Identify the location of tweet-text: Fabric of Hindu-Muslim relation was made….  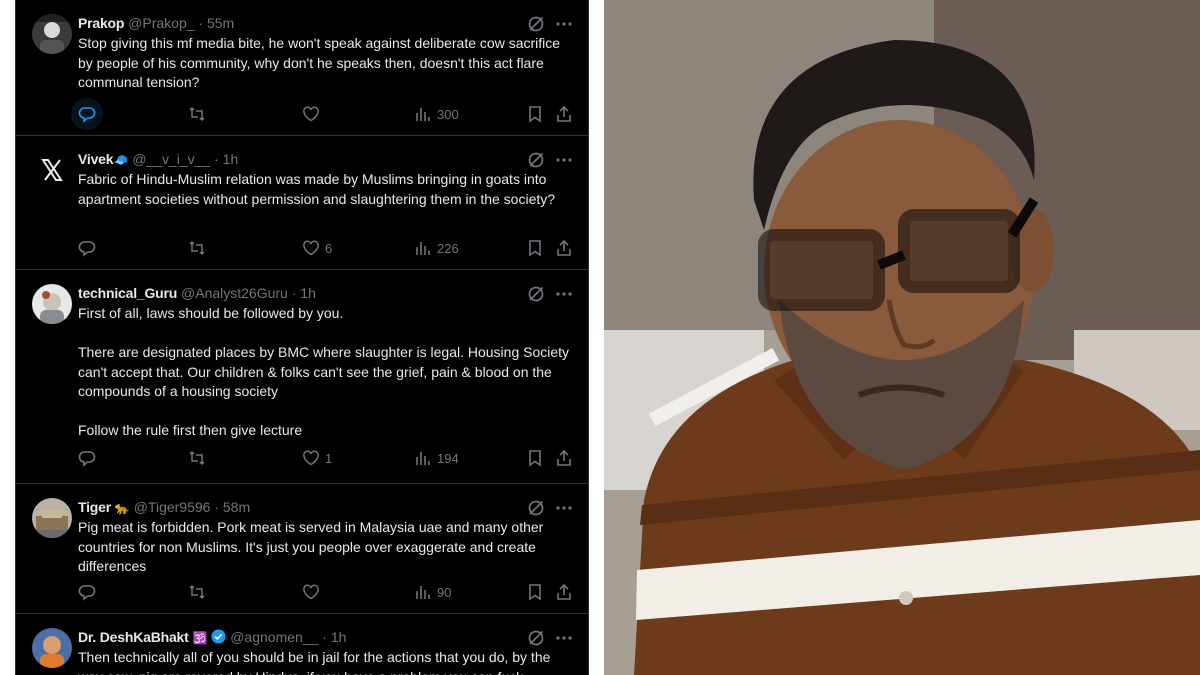
(324, 189).